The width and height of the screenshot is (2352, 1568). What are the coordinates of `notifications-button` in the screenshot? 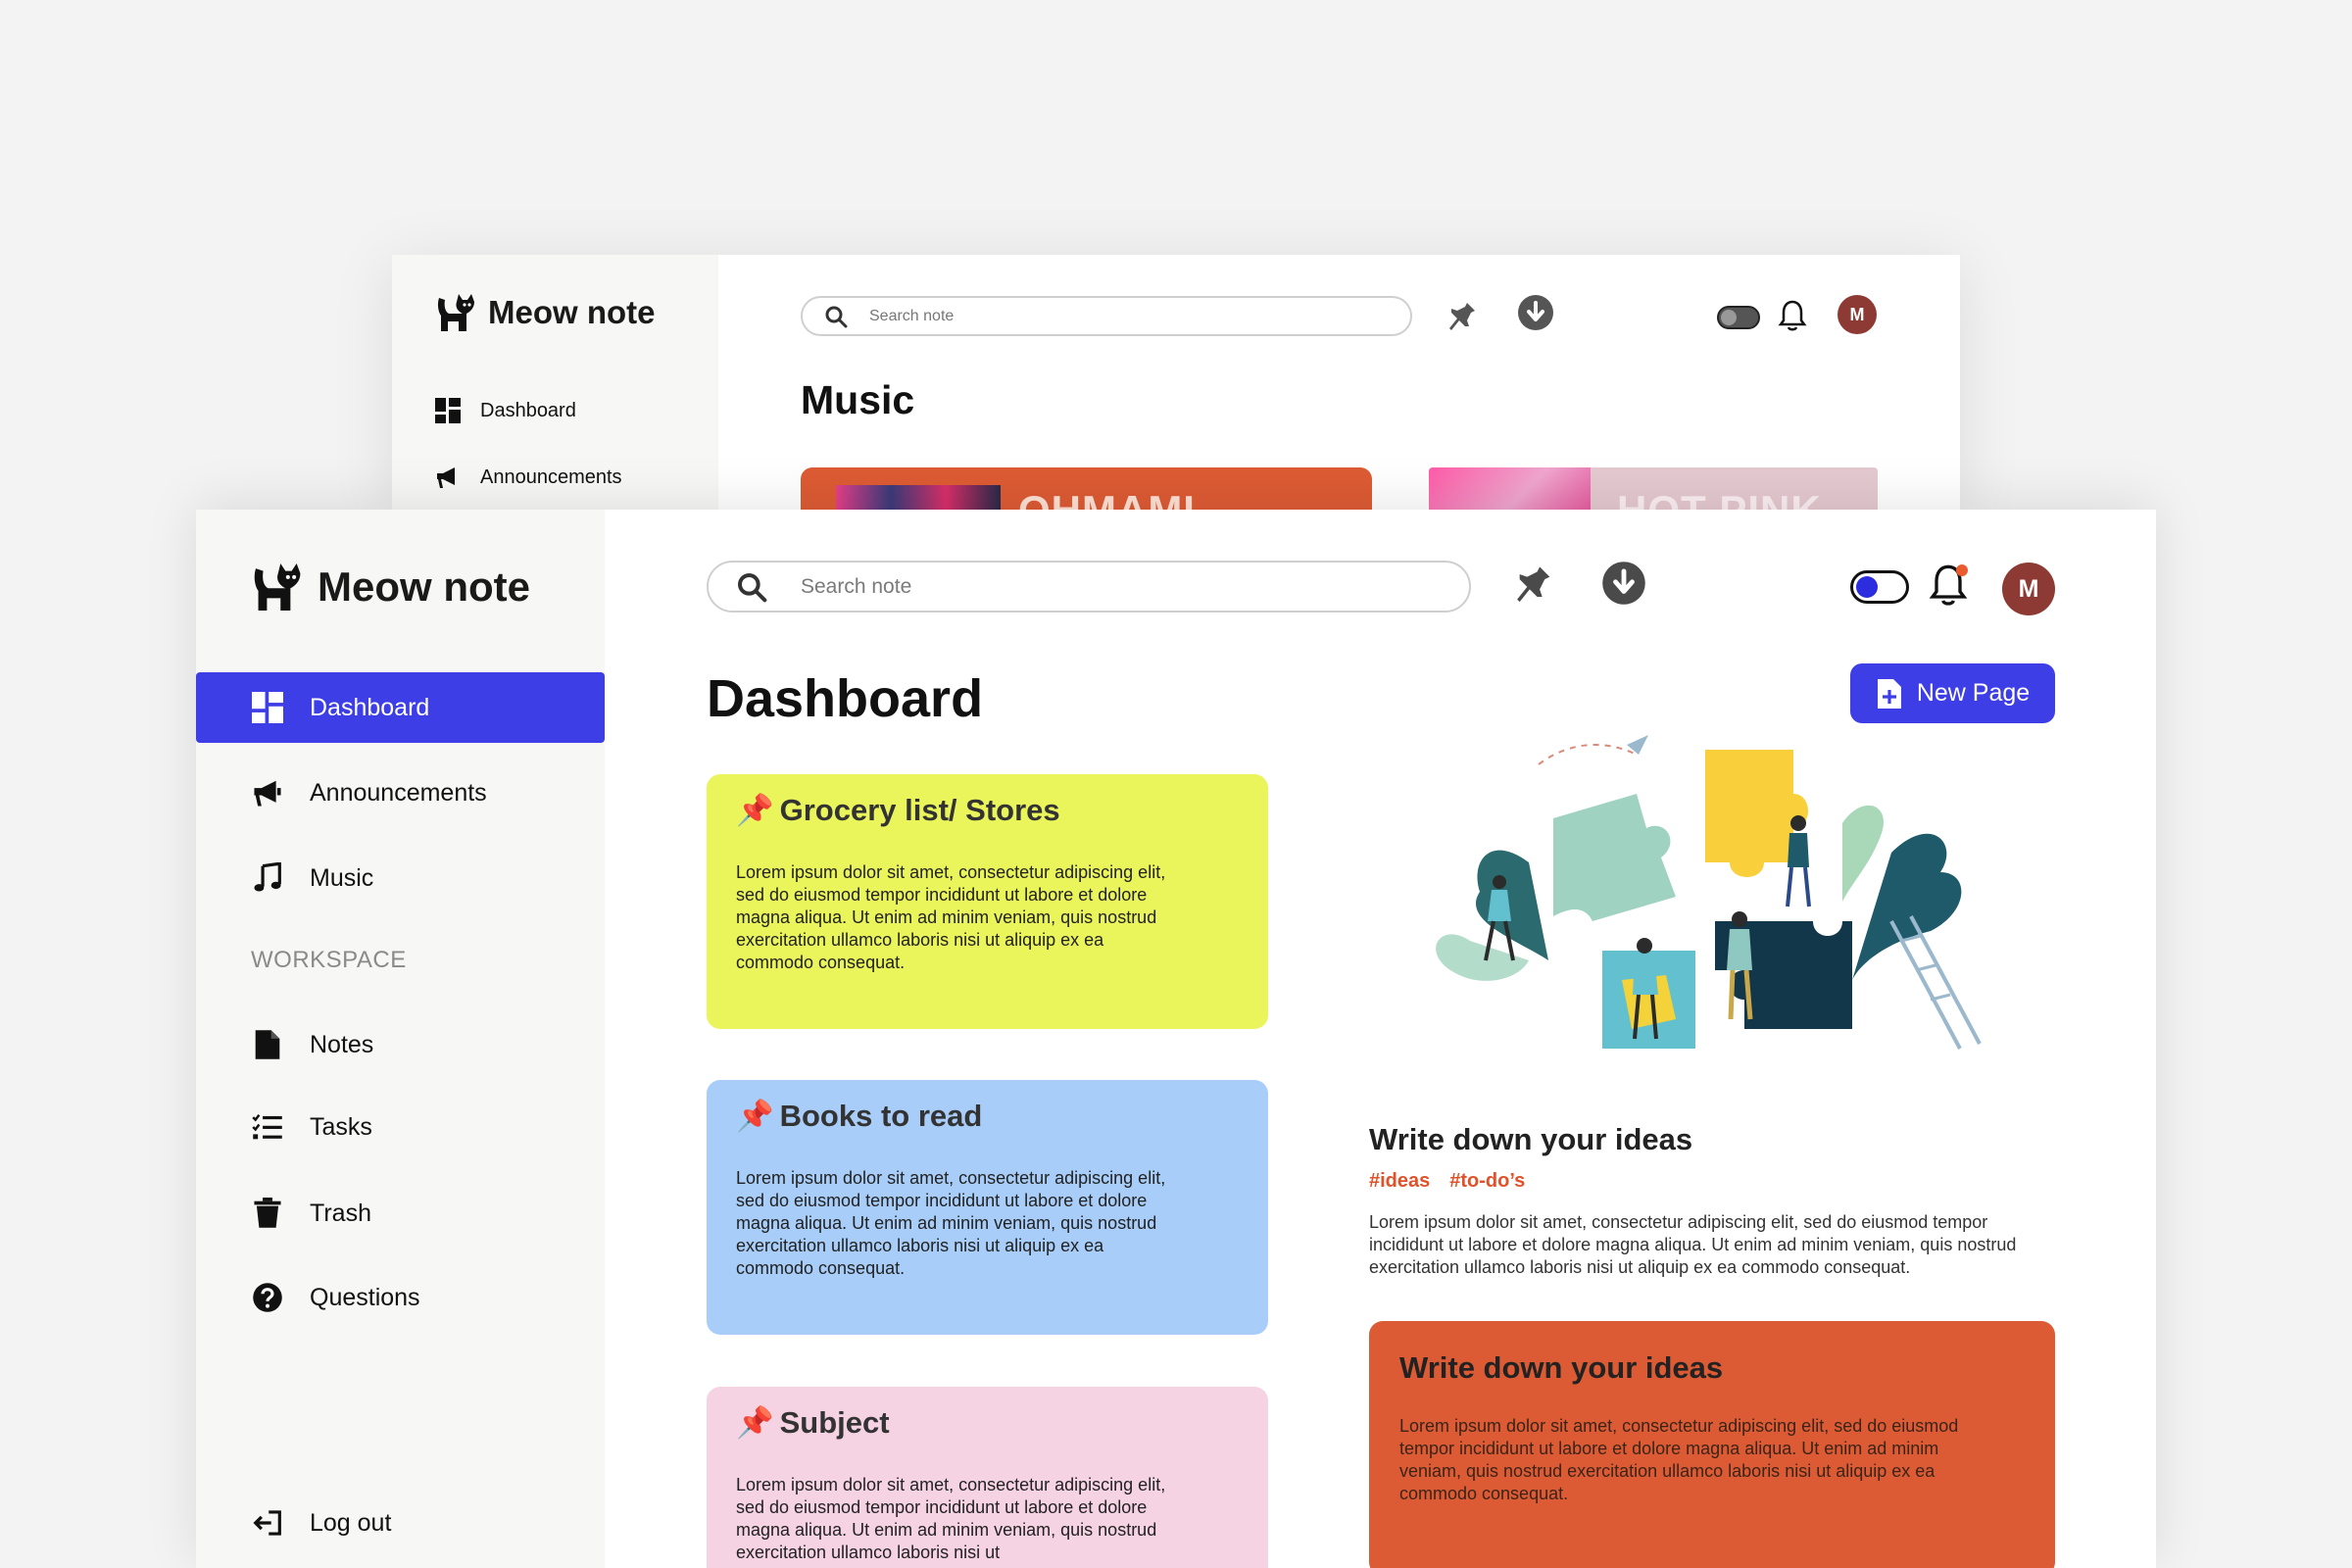 It's located at (1948, 587).